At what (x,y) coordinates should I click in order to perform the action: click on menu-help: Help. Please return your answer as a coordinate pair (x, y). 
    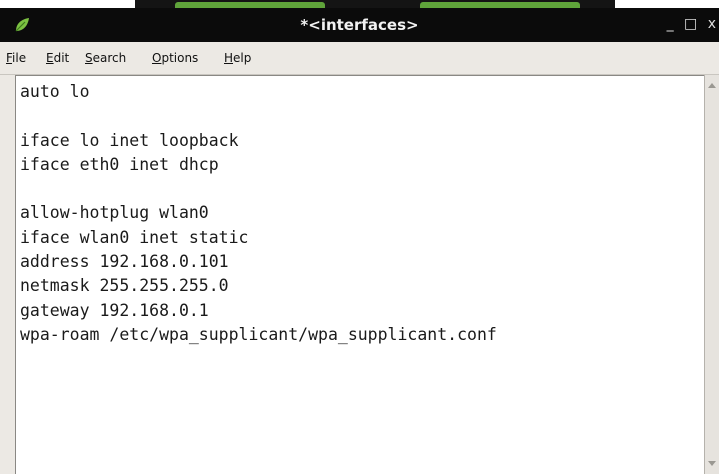
    Looking at the image, I should click on (237, 58).